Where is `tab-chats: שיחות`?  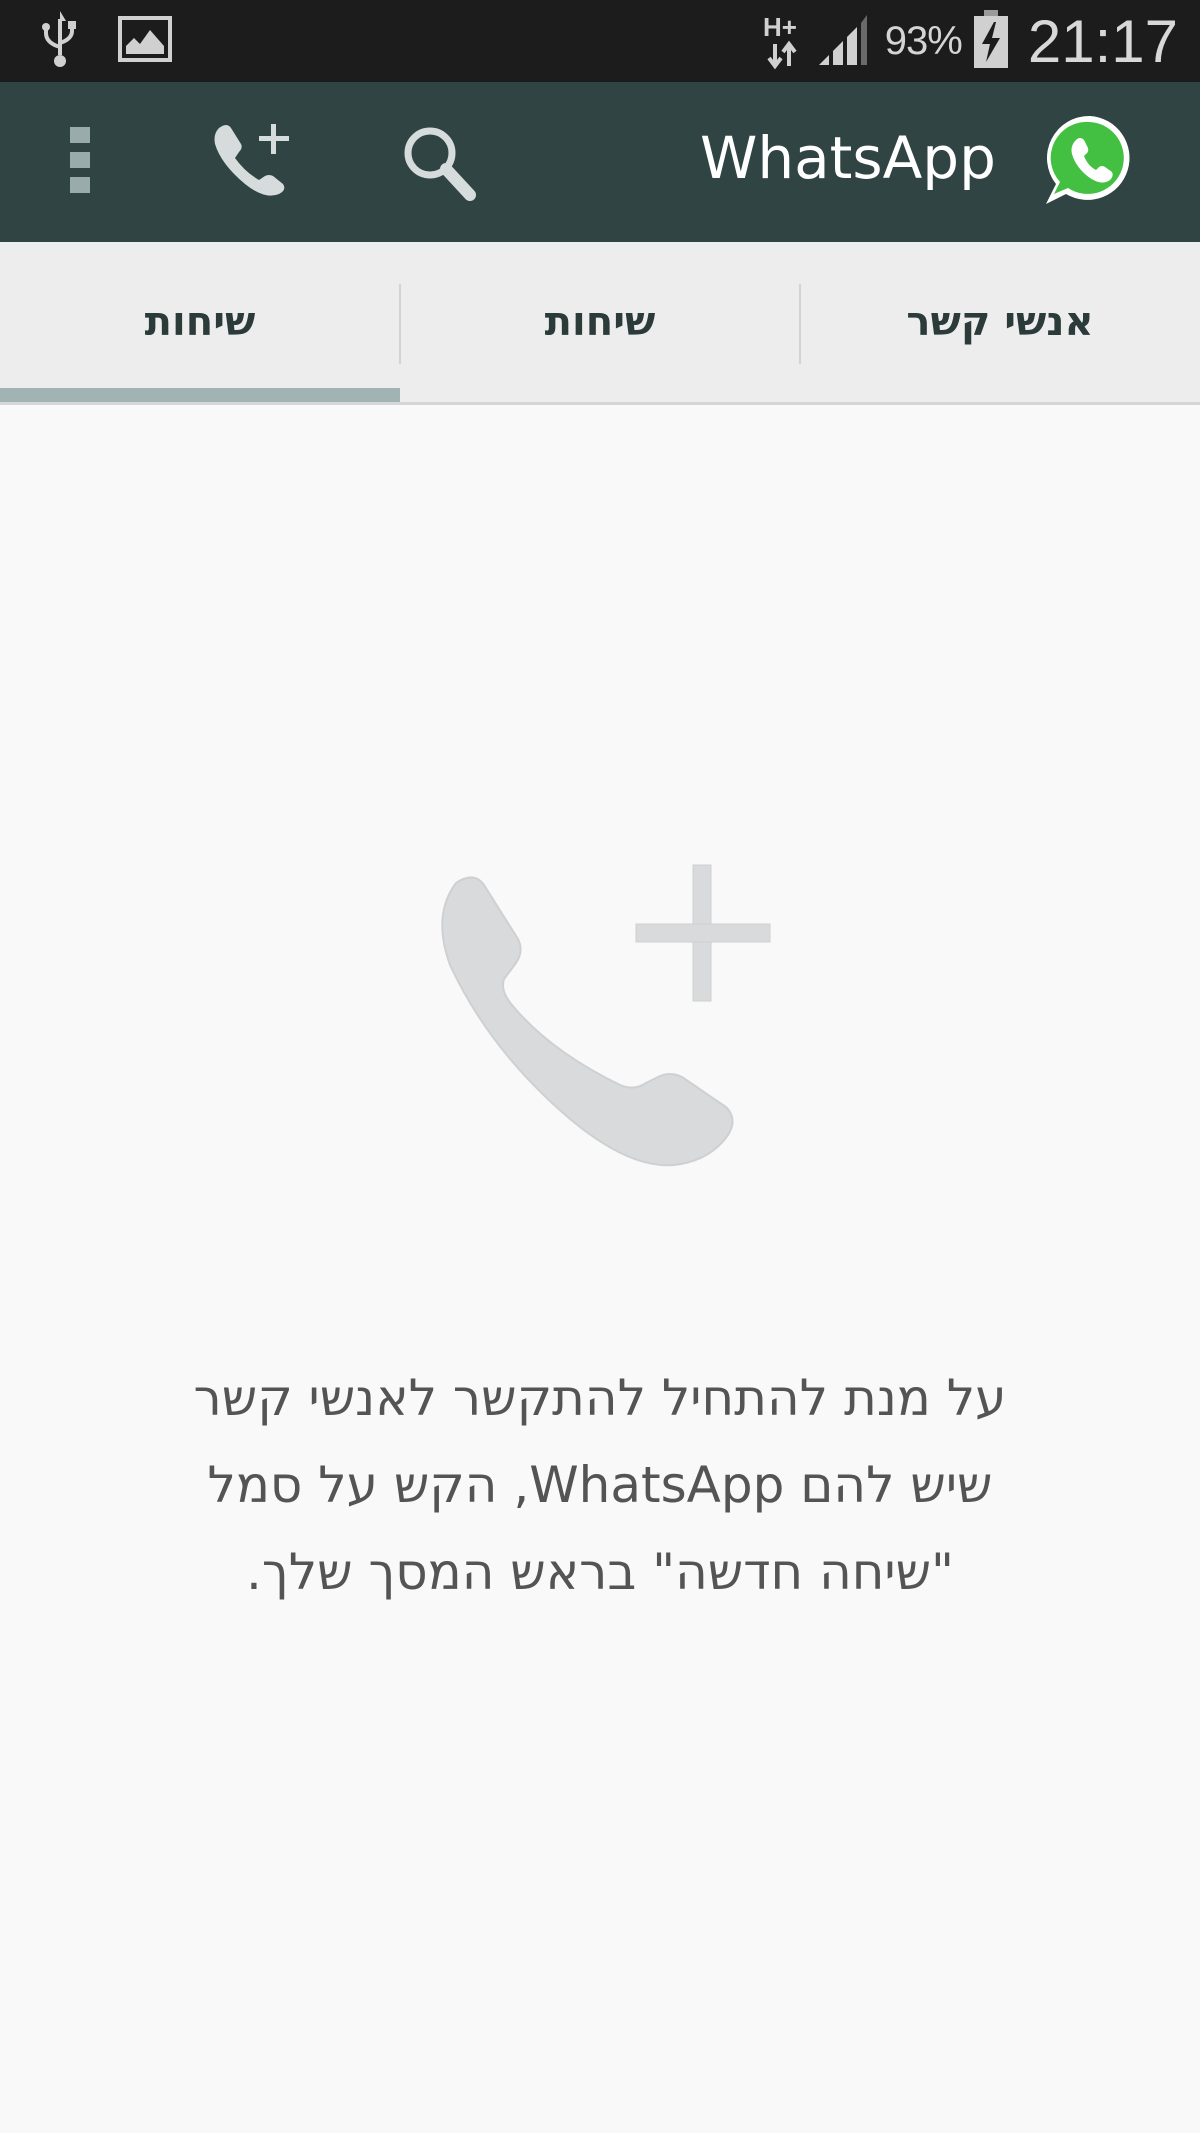 tab-chats: שיחות is located at coordinates (600, 322).